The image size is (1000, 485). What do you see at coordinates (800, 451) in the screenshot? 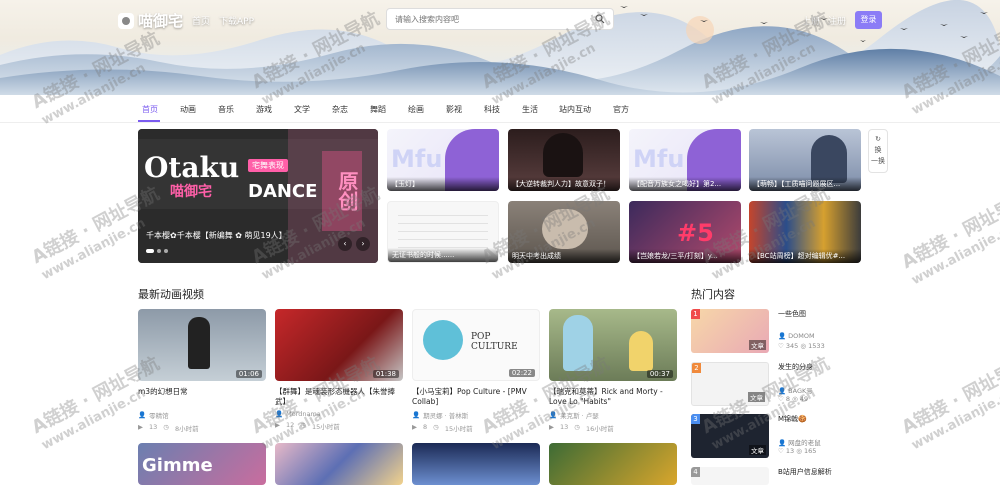
I see `views-icon: ◎` at bounding box center [800, 451].